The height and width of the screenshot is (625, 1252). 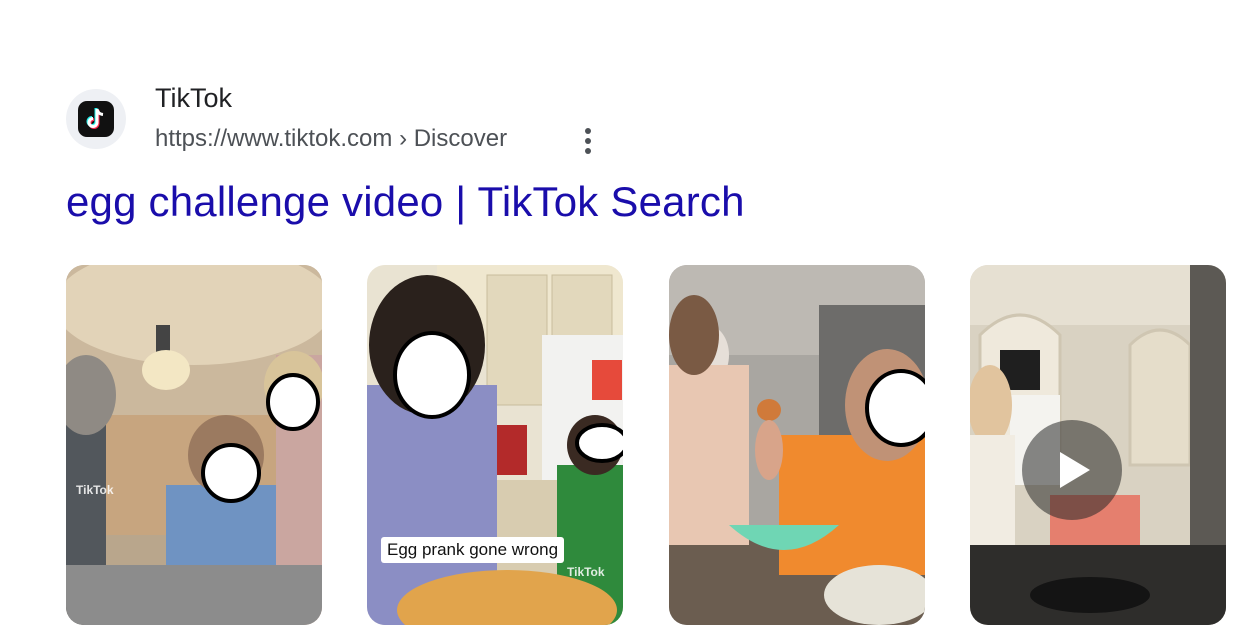 What do you see at coordinates (405, 202) in the screenshot?
I see `result-title-link: egg challenge video | TikTok Search` at bounding box center [405, 202].